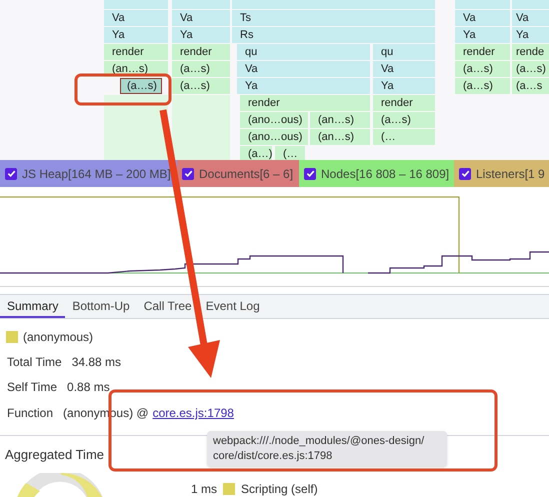 The height and width of the screenshot is (497, 549). Describe the element at coordinates (273, 456) in the screenshot. I see `tooltip-line: core/dist/core.es.js:1798` at that location.